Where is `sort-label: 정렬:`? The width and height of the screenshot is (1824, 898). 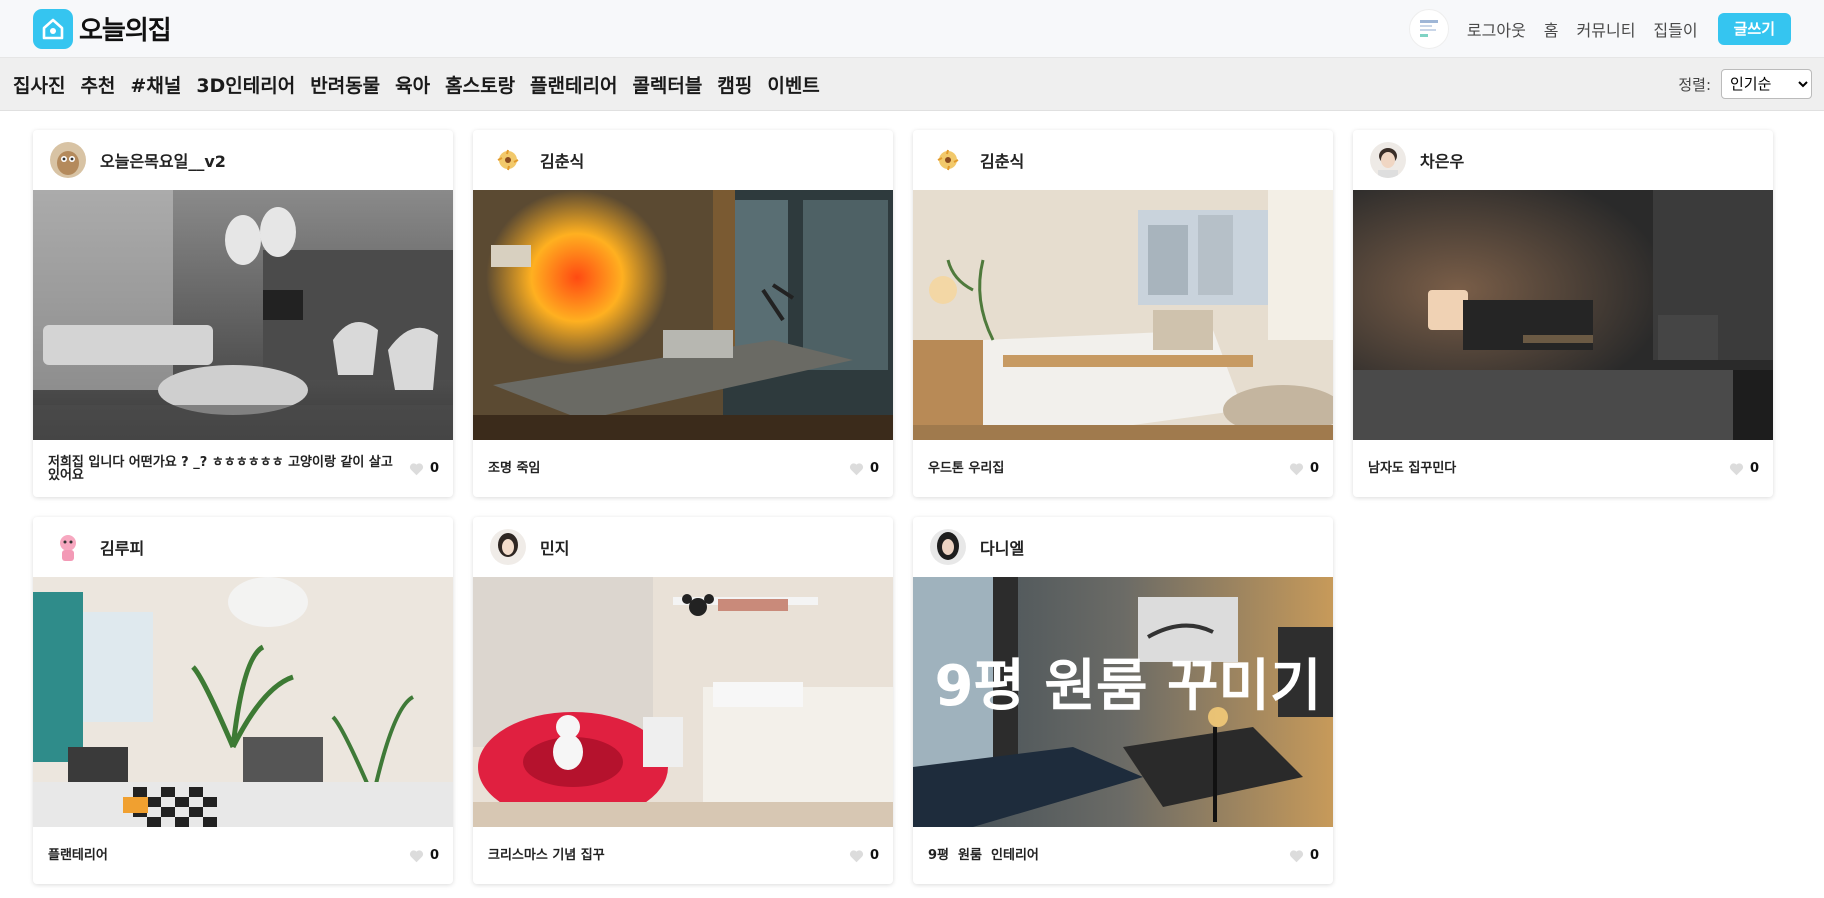 sort-label: 정렬: is located at coordinates (1694, 84).